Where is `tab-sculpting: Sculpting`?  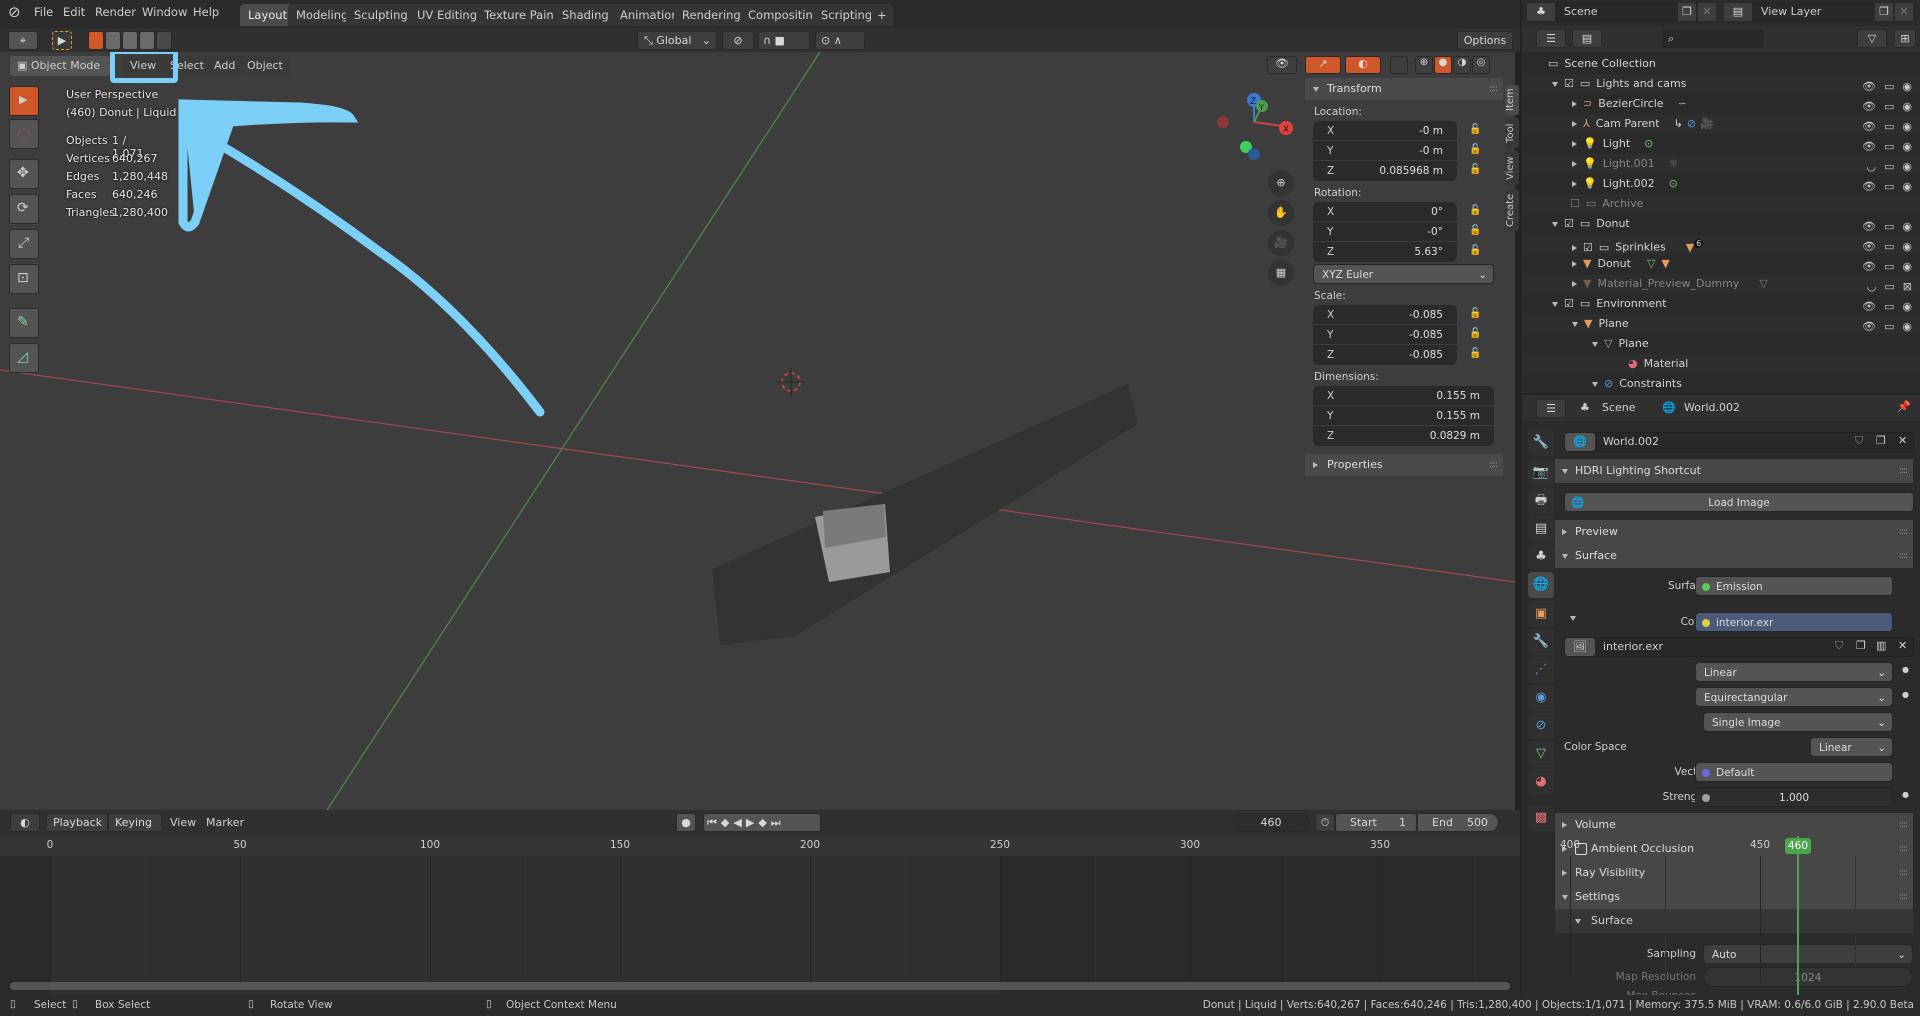
tab-sculpting: Sculpting is located at coordinates (381, 15).